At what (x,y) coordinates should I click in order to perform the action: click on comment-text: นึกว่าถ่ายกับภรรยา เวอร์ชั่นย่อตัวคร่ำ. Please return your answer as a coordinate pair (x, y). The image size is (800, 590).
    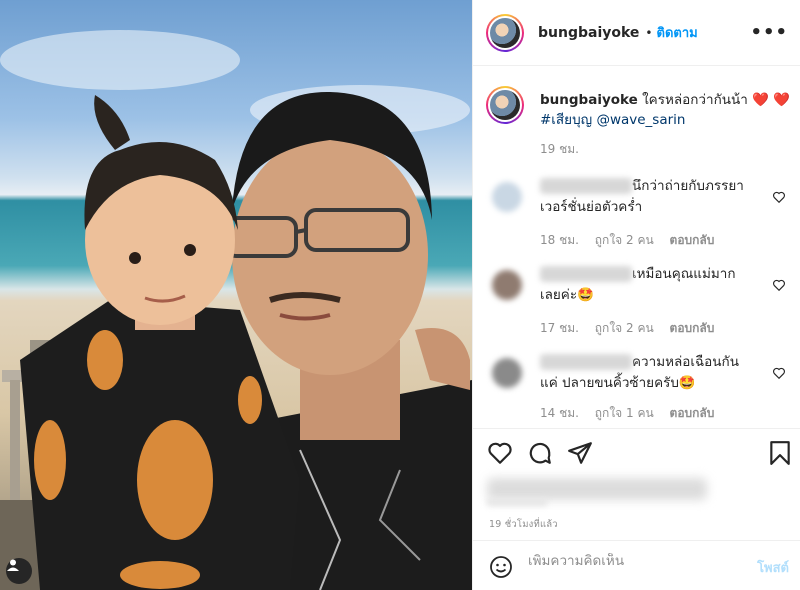
    Looking at the image, I should click on (642, 196).